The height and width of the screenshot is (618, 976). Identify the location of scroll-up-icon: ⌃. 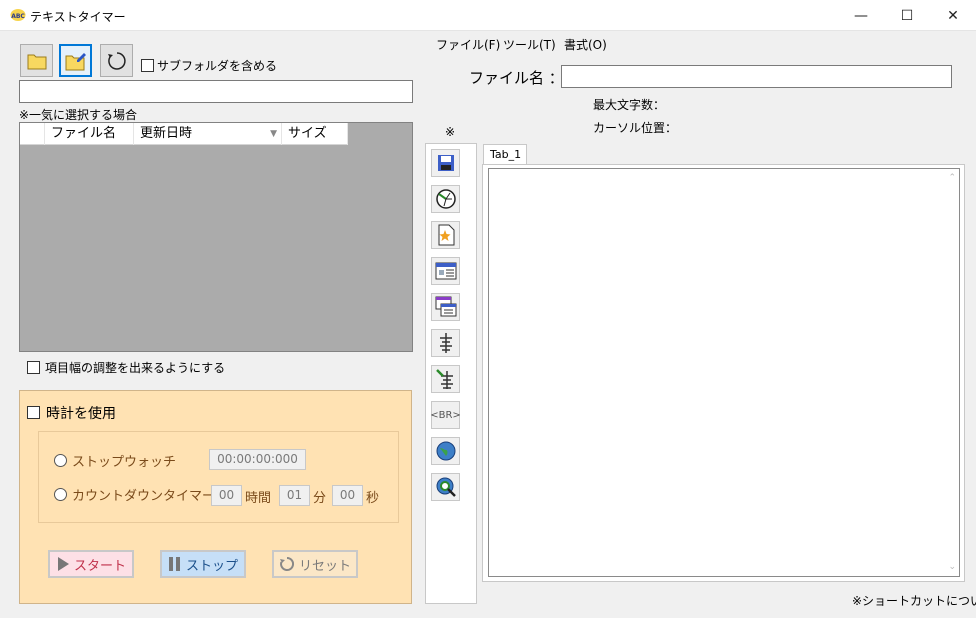
(952, 178).